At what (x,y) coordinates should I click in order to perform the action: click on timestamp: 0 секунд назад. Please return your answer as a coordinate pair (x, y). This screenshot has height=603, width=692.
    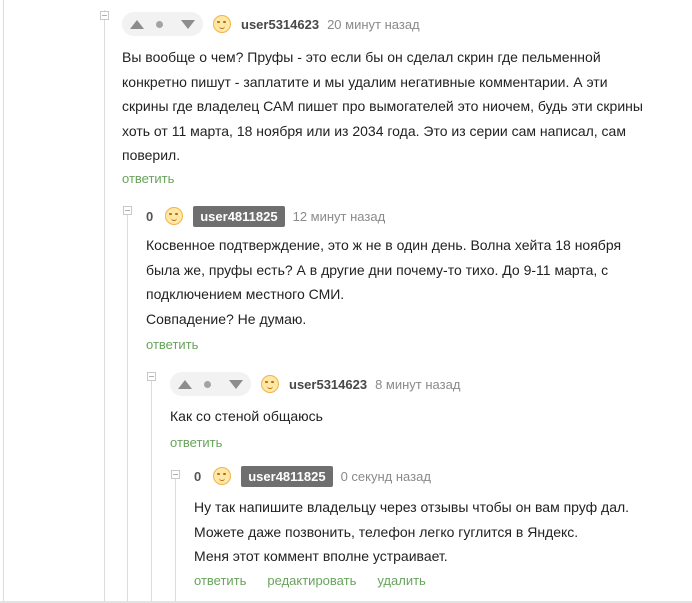
    Looking at the image, I should click on (386, 476).